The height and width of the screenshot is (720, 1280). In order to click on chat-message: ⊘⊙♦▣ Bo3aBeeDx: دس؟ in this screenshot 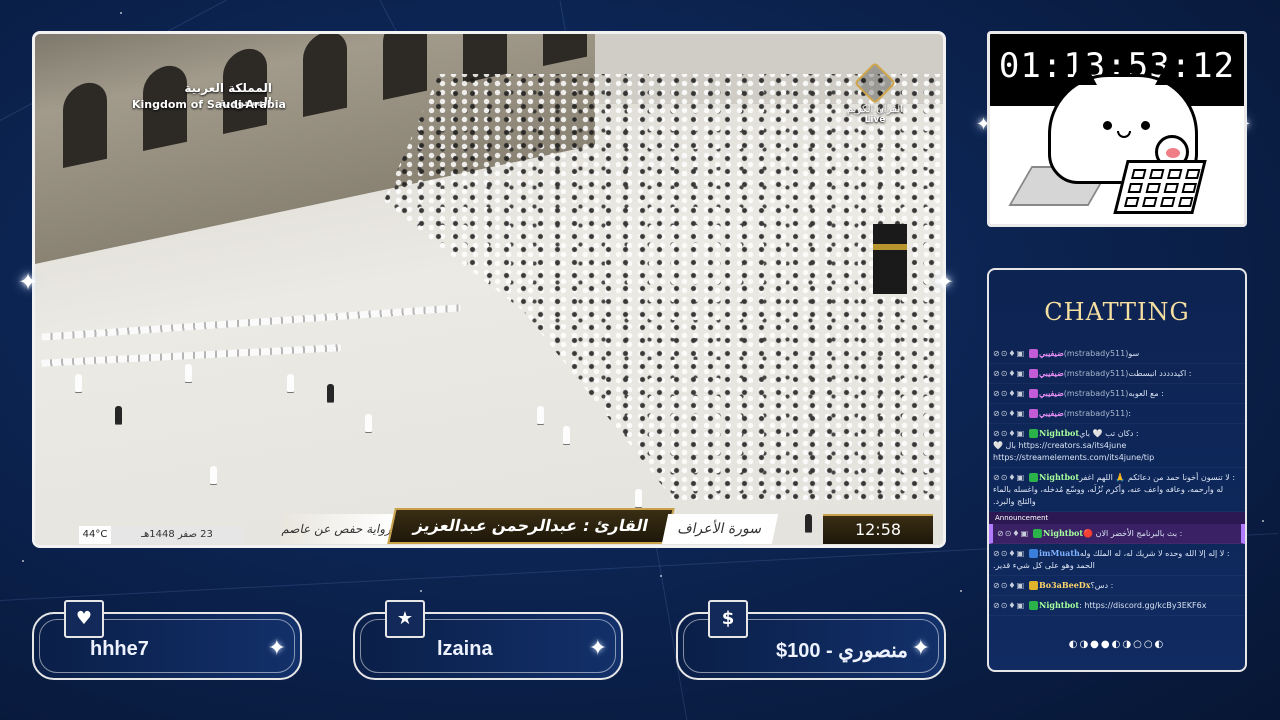, I will do `click(1117, 586)`.